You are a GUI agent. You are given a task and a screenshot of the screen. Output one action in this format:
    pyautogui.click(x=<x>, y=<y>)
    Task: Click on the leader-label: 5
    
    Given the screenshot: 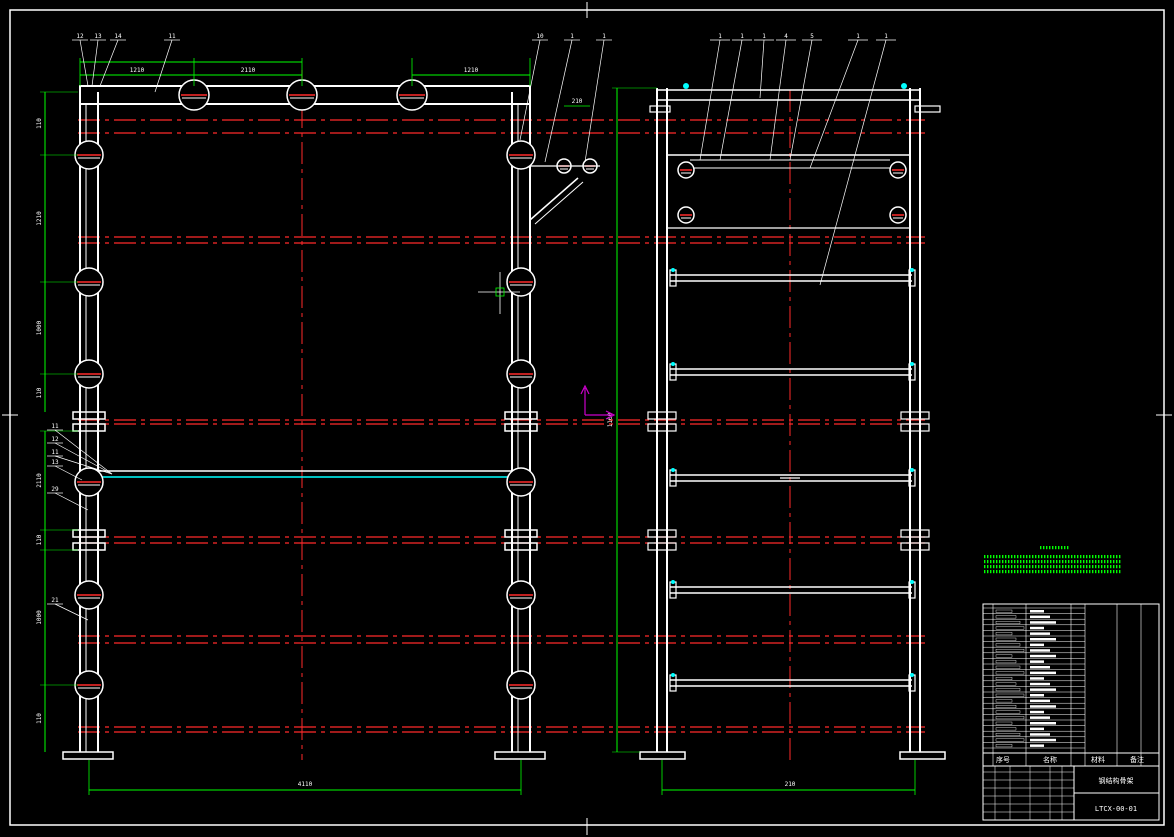 What is the action you would take?
    pyautogui.click(x=812, y=36)
    